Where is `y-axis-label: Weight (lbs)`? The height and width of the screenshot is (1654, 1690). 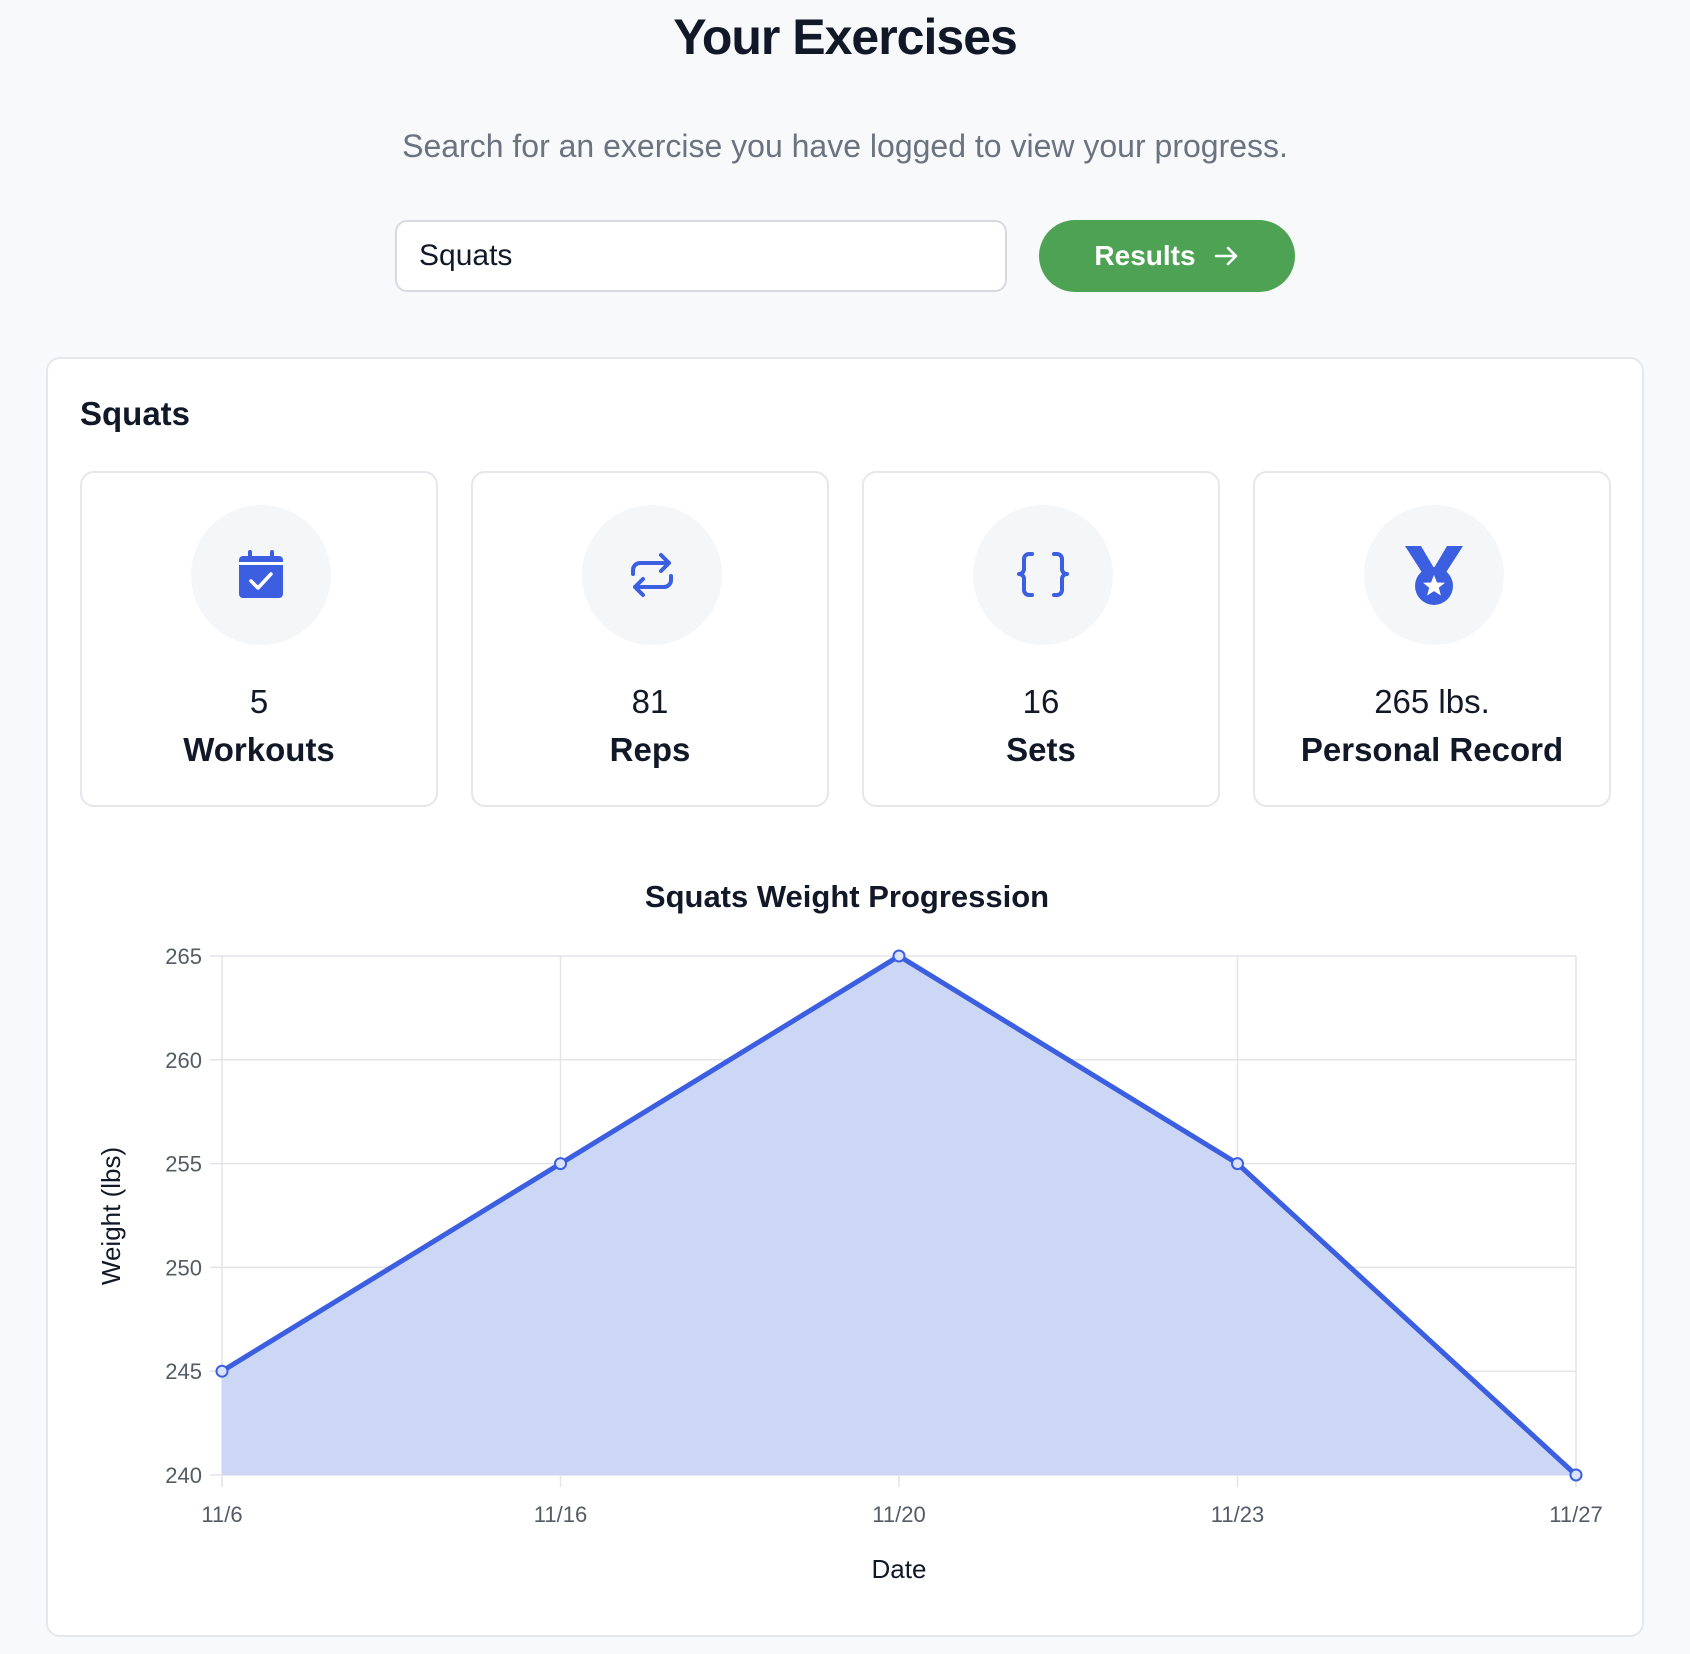 y-axis-label: Weight (lbs) is located at coordinates (111, 1216).